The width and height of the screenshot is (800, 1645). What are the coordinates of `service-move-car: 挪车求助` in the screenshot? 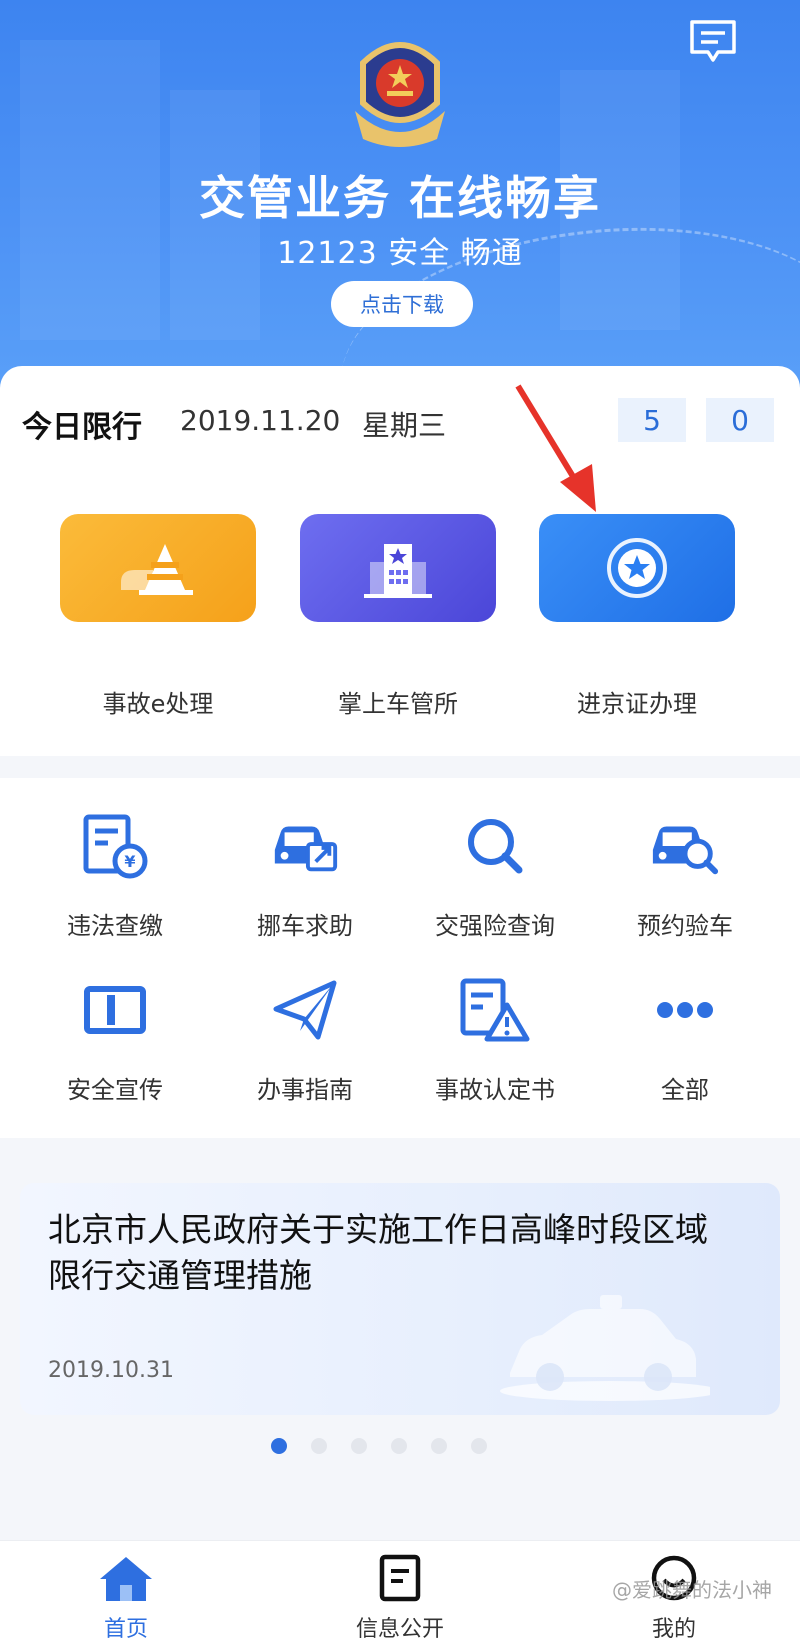 It's located at (305, 890).